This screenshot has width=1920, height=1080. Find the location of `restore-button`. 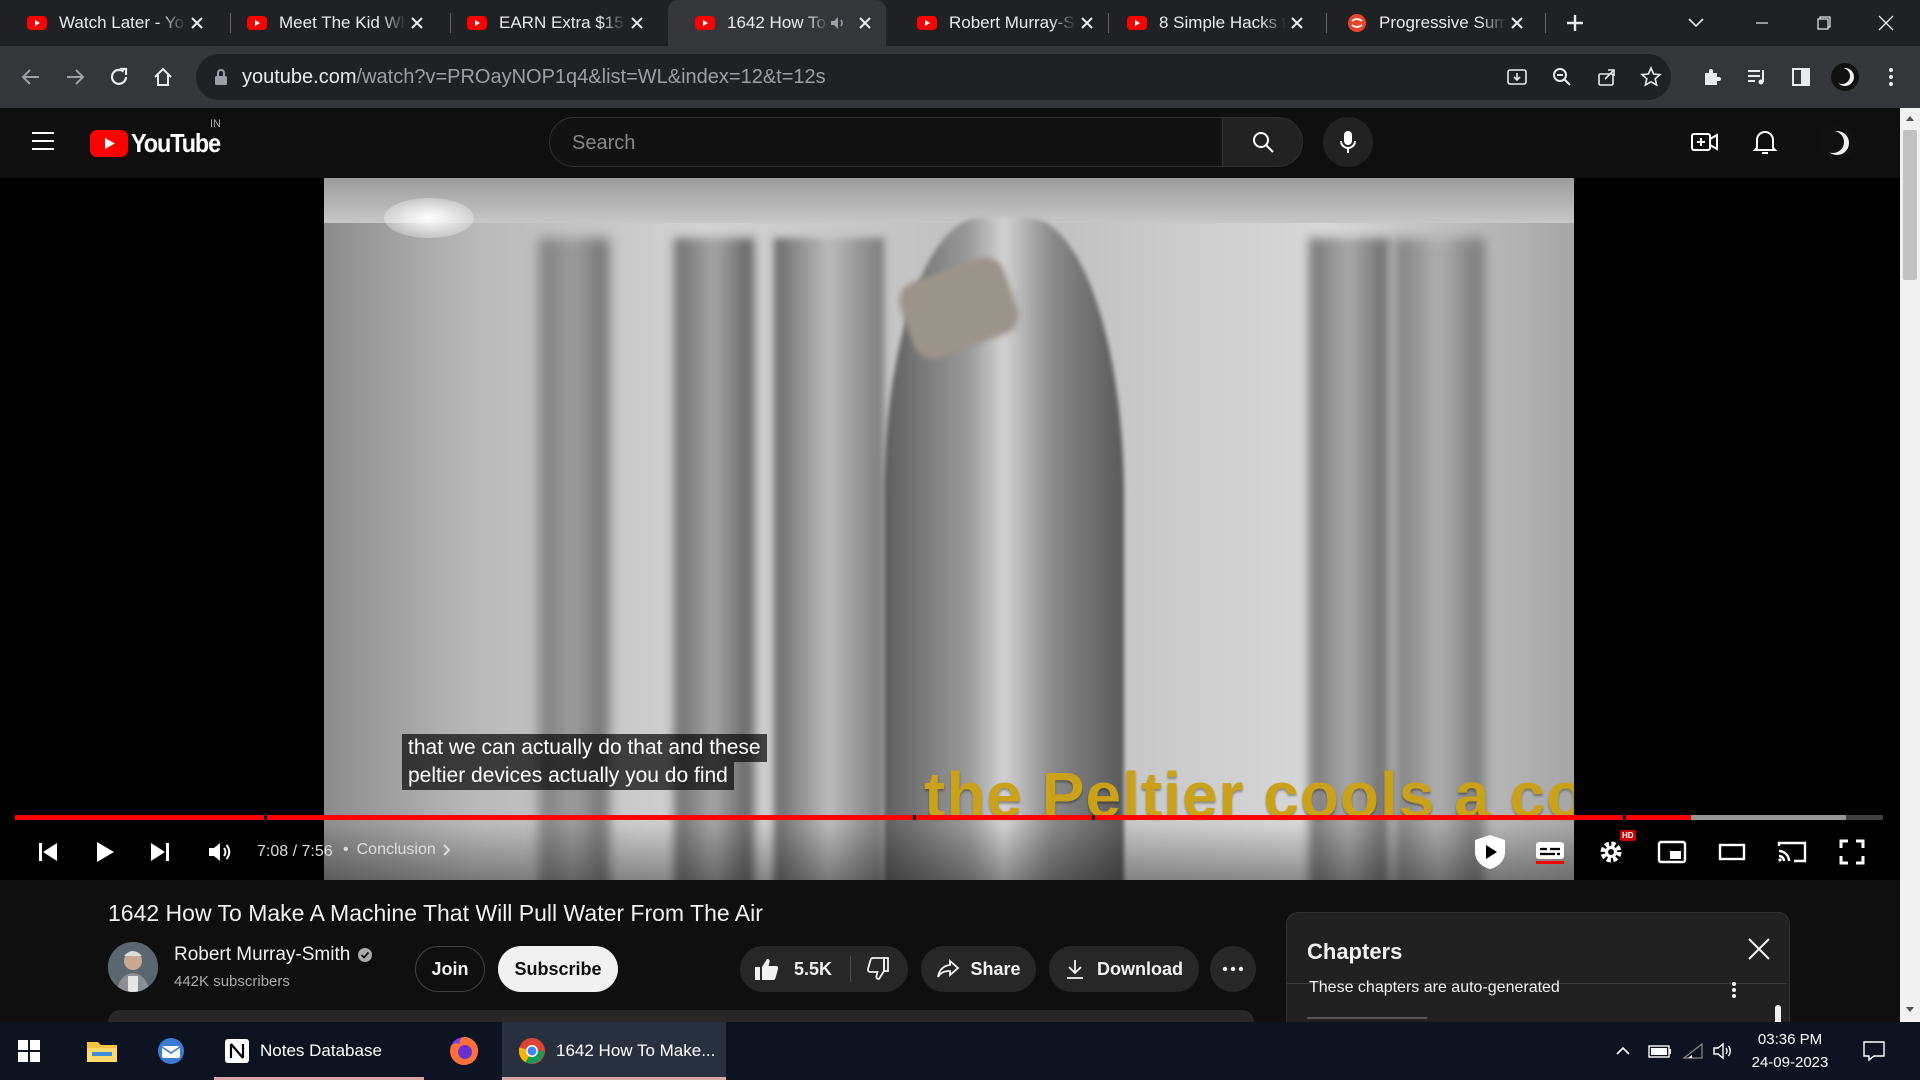

restore-button is located at coordinates (1824, 23).